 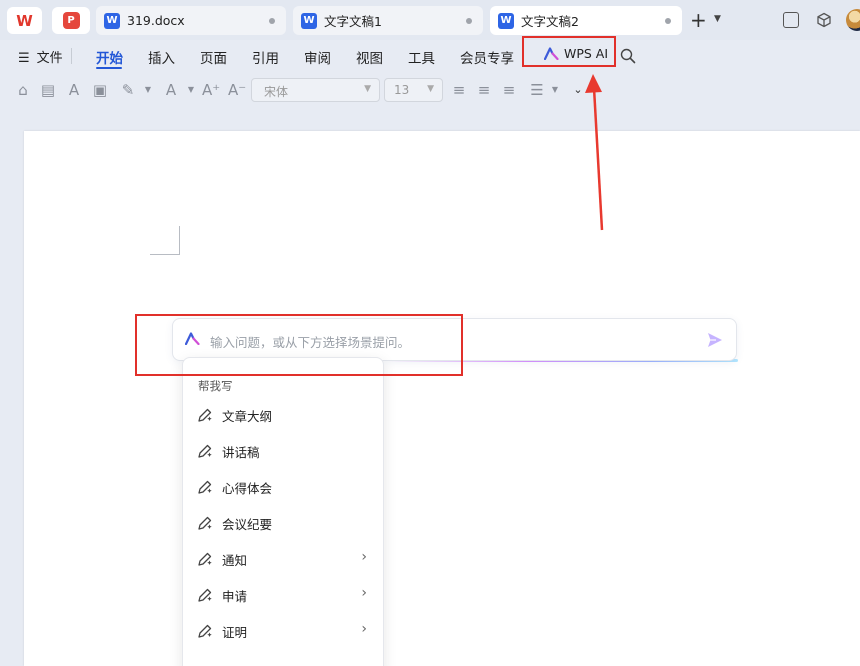 What do you see at coordinates (171, 90) in the screenshot?
I see `font-color-icon: A` at bounding box center [171, 90].